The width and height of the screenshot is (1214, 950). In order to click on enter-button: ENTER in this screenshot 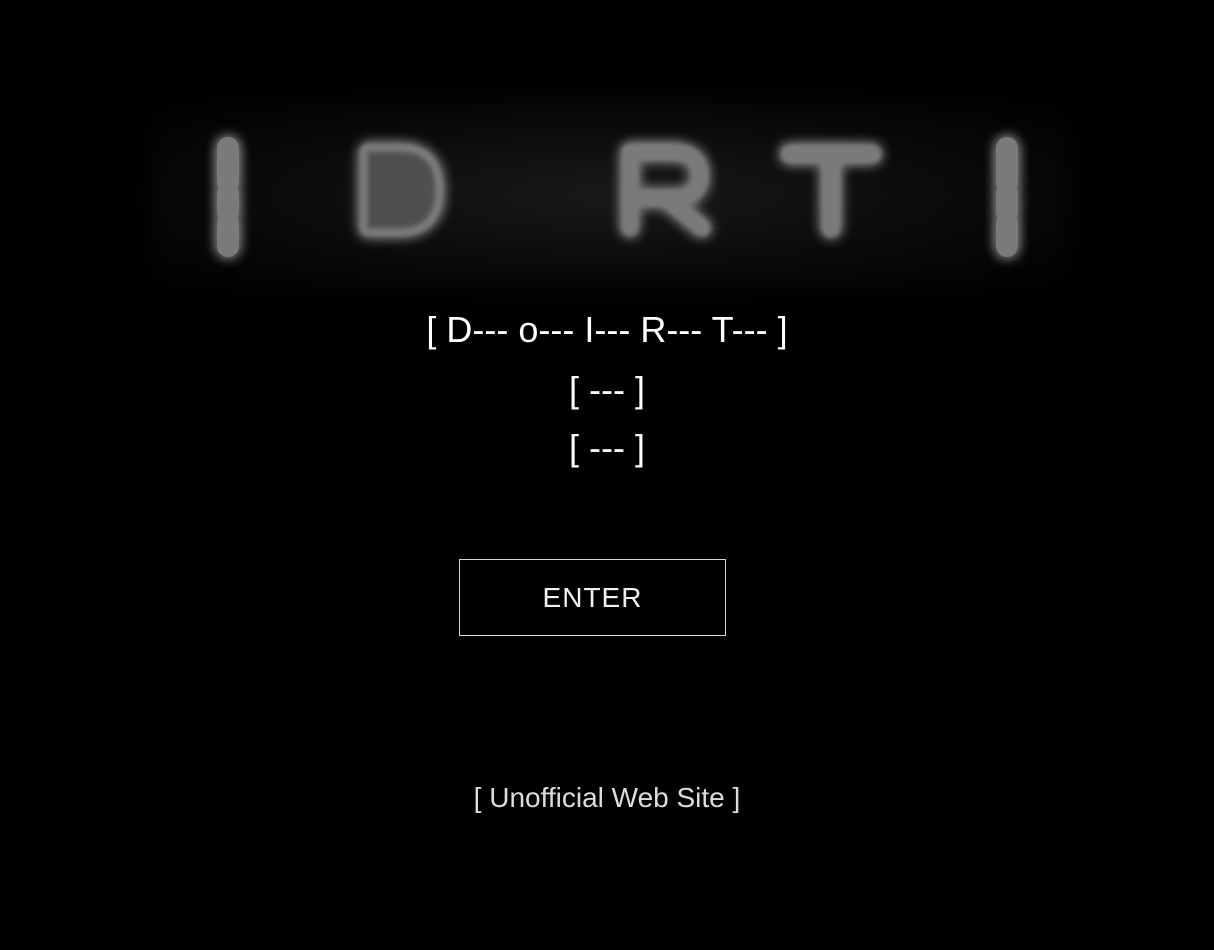, I will do `click(592, 597)`.